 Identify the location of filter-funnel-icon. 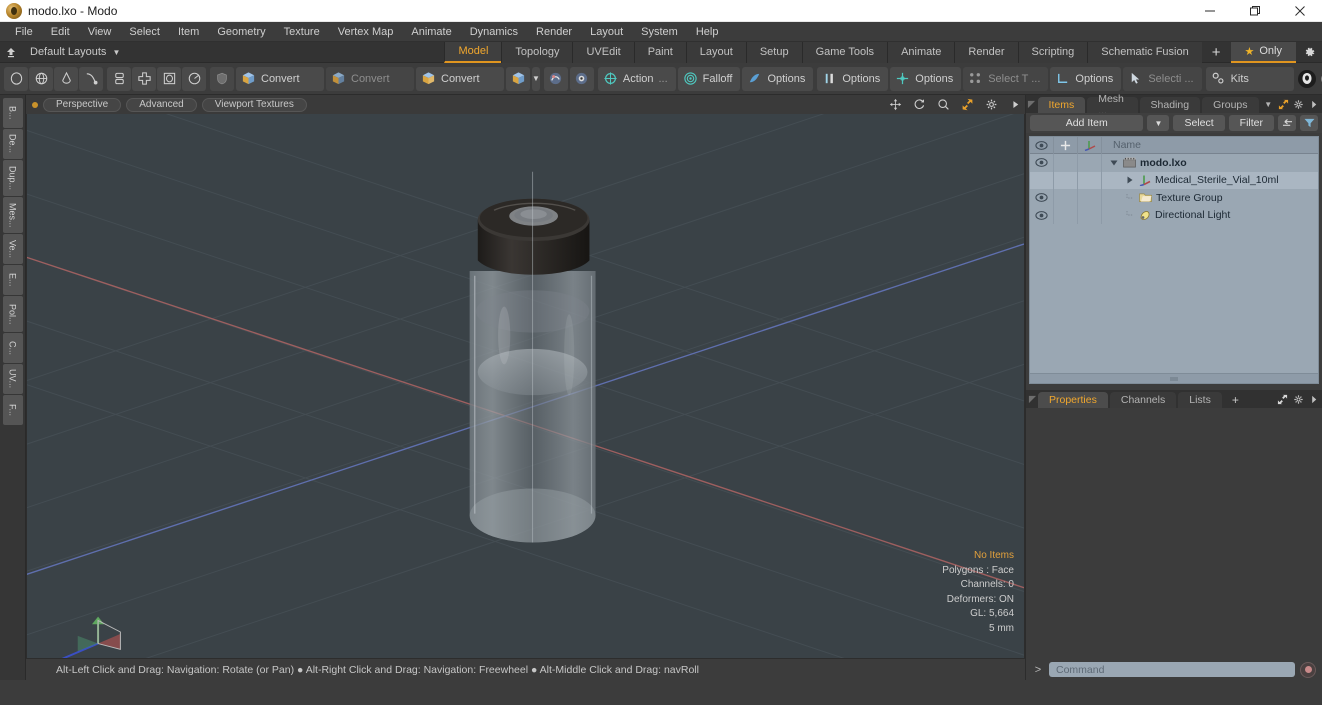
(1309, 123).